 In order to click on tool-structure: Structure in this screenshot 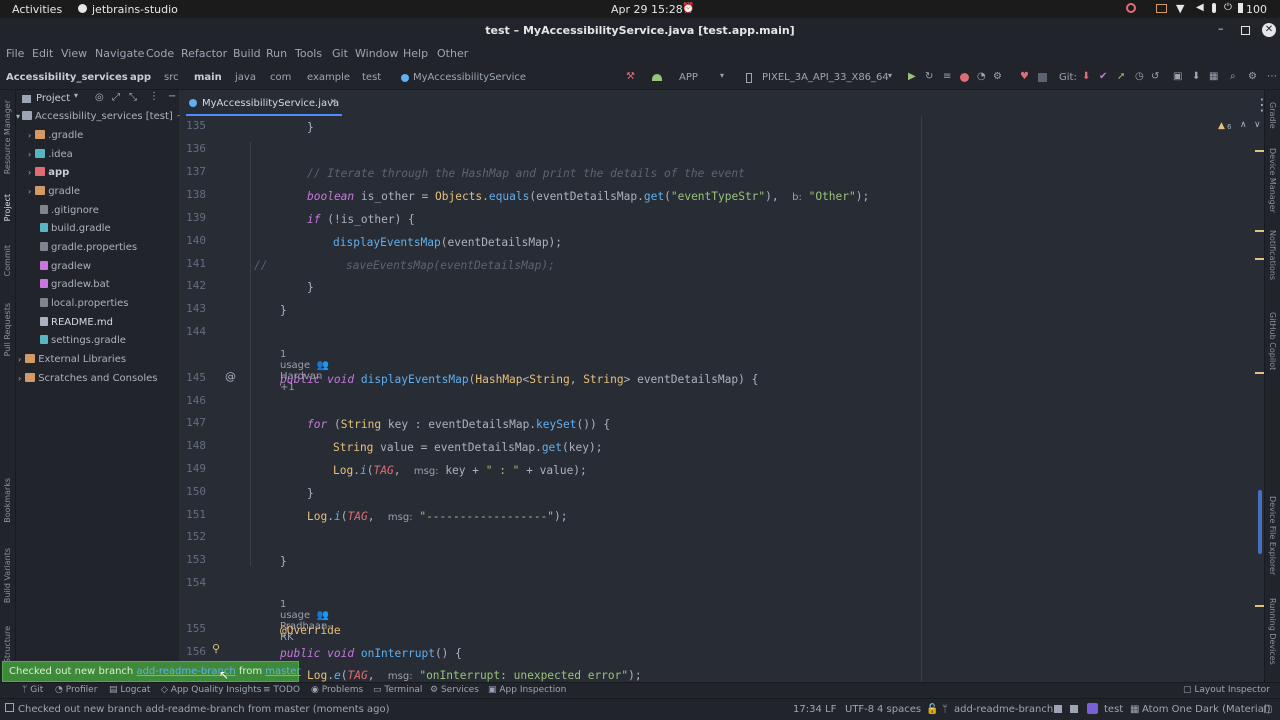, I will do `click(7, 644)`.